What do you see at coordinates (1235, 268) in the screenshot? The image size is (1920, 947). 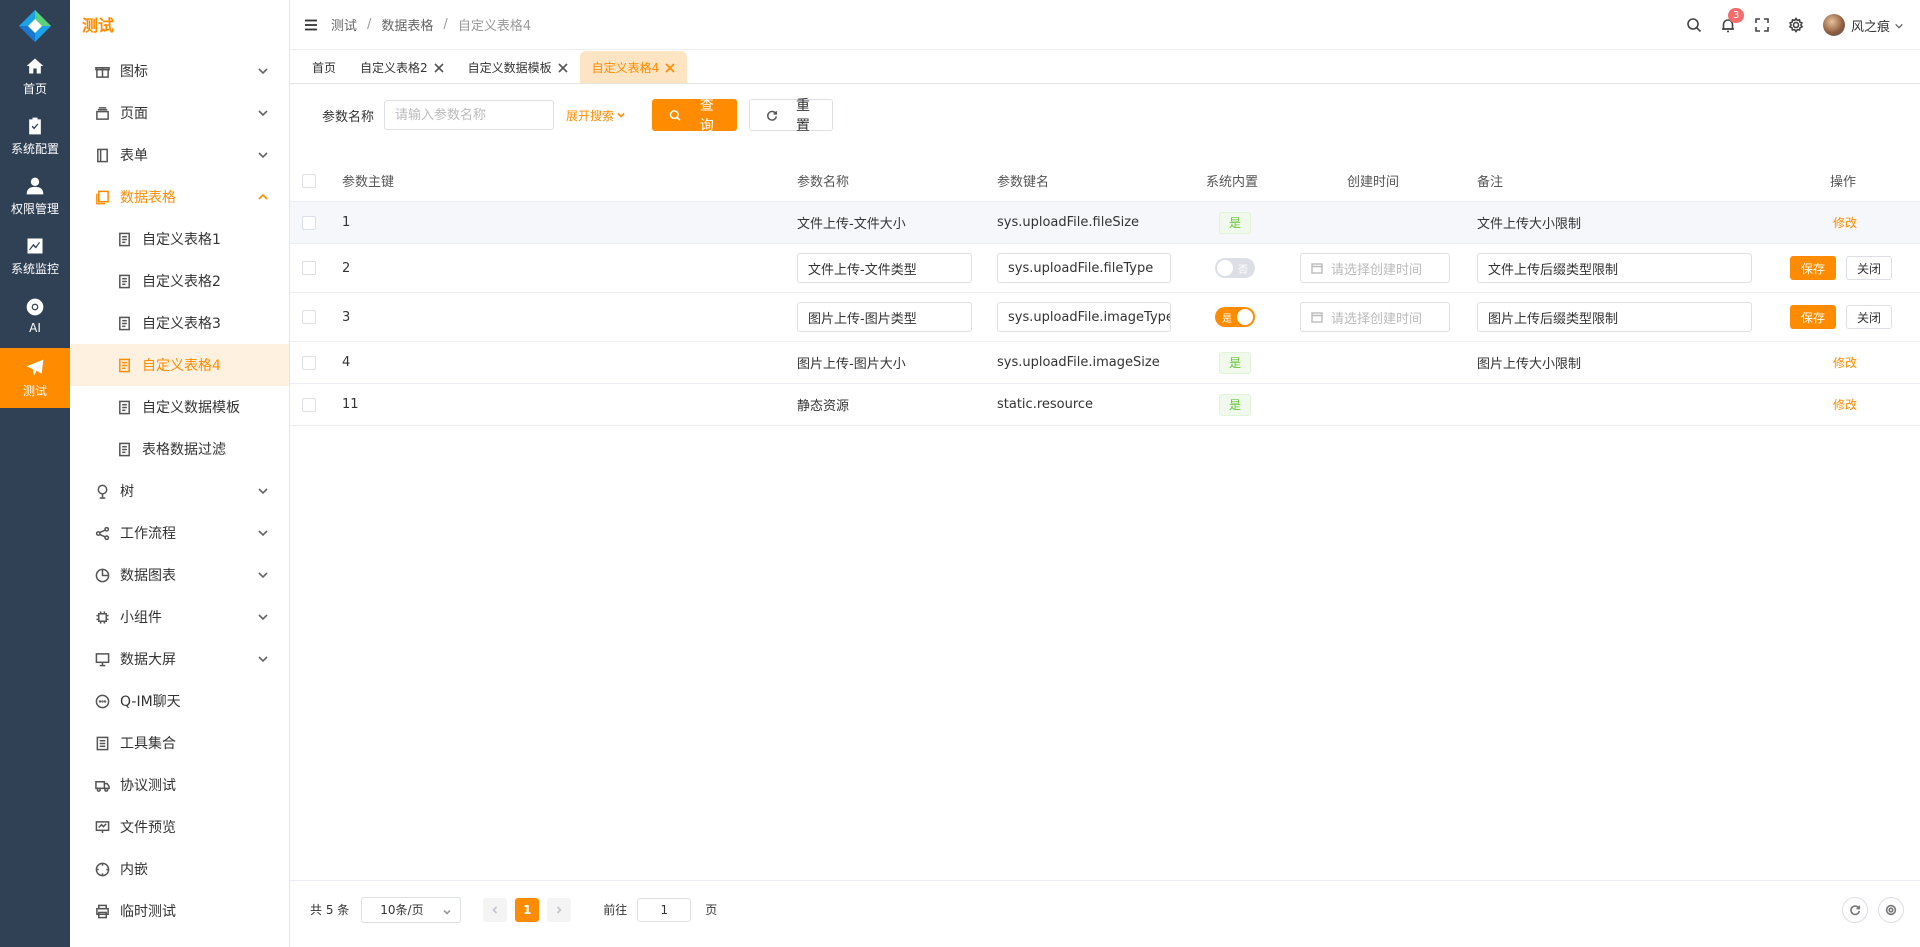 I see `builtin-switch: 否` at bounding box center [1235, 268].